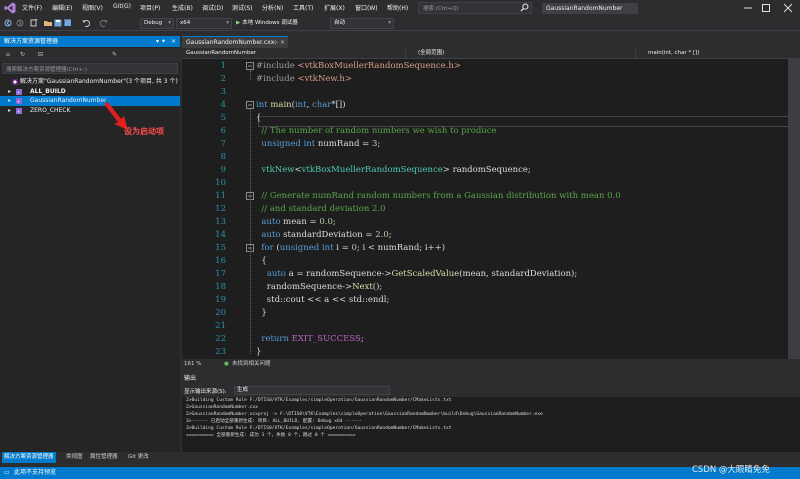 This screenshot has width=800, height=479. I want to click on back-icon, so click(8, 23).